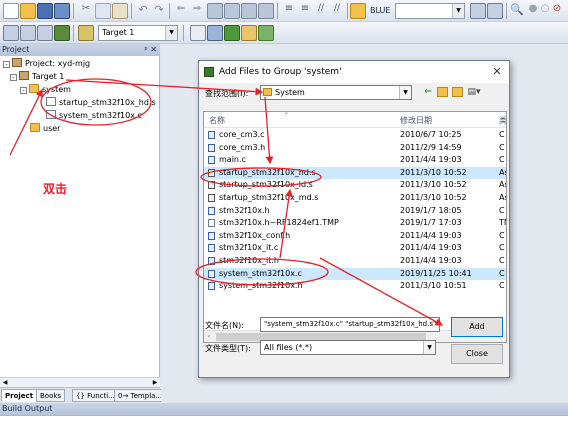 This screenshot has width=568, height=429. What do you see at coordinates (232, 11) in the screenshot?
I see `prev-bookmark-icon` at bounding box center [232, 11].